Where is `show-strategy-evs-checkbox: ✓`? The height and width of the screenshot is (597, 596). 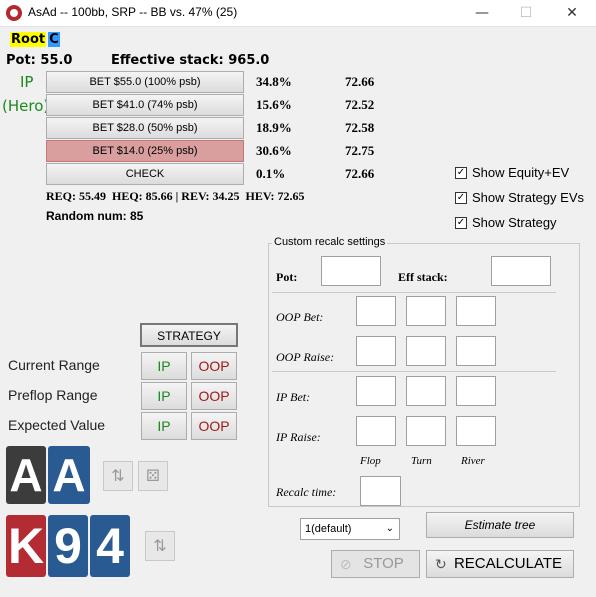 show-strategy-evs-checkbox: ✓ is located at coordinates (461, 198).